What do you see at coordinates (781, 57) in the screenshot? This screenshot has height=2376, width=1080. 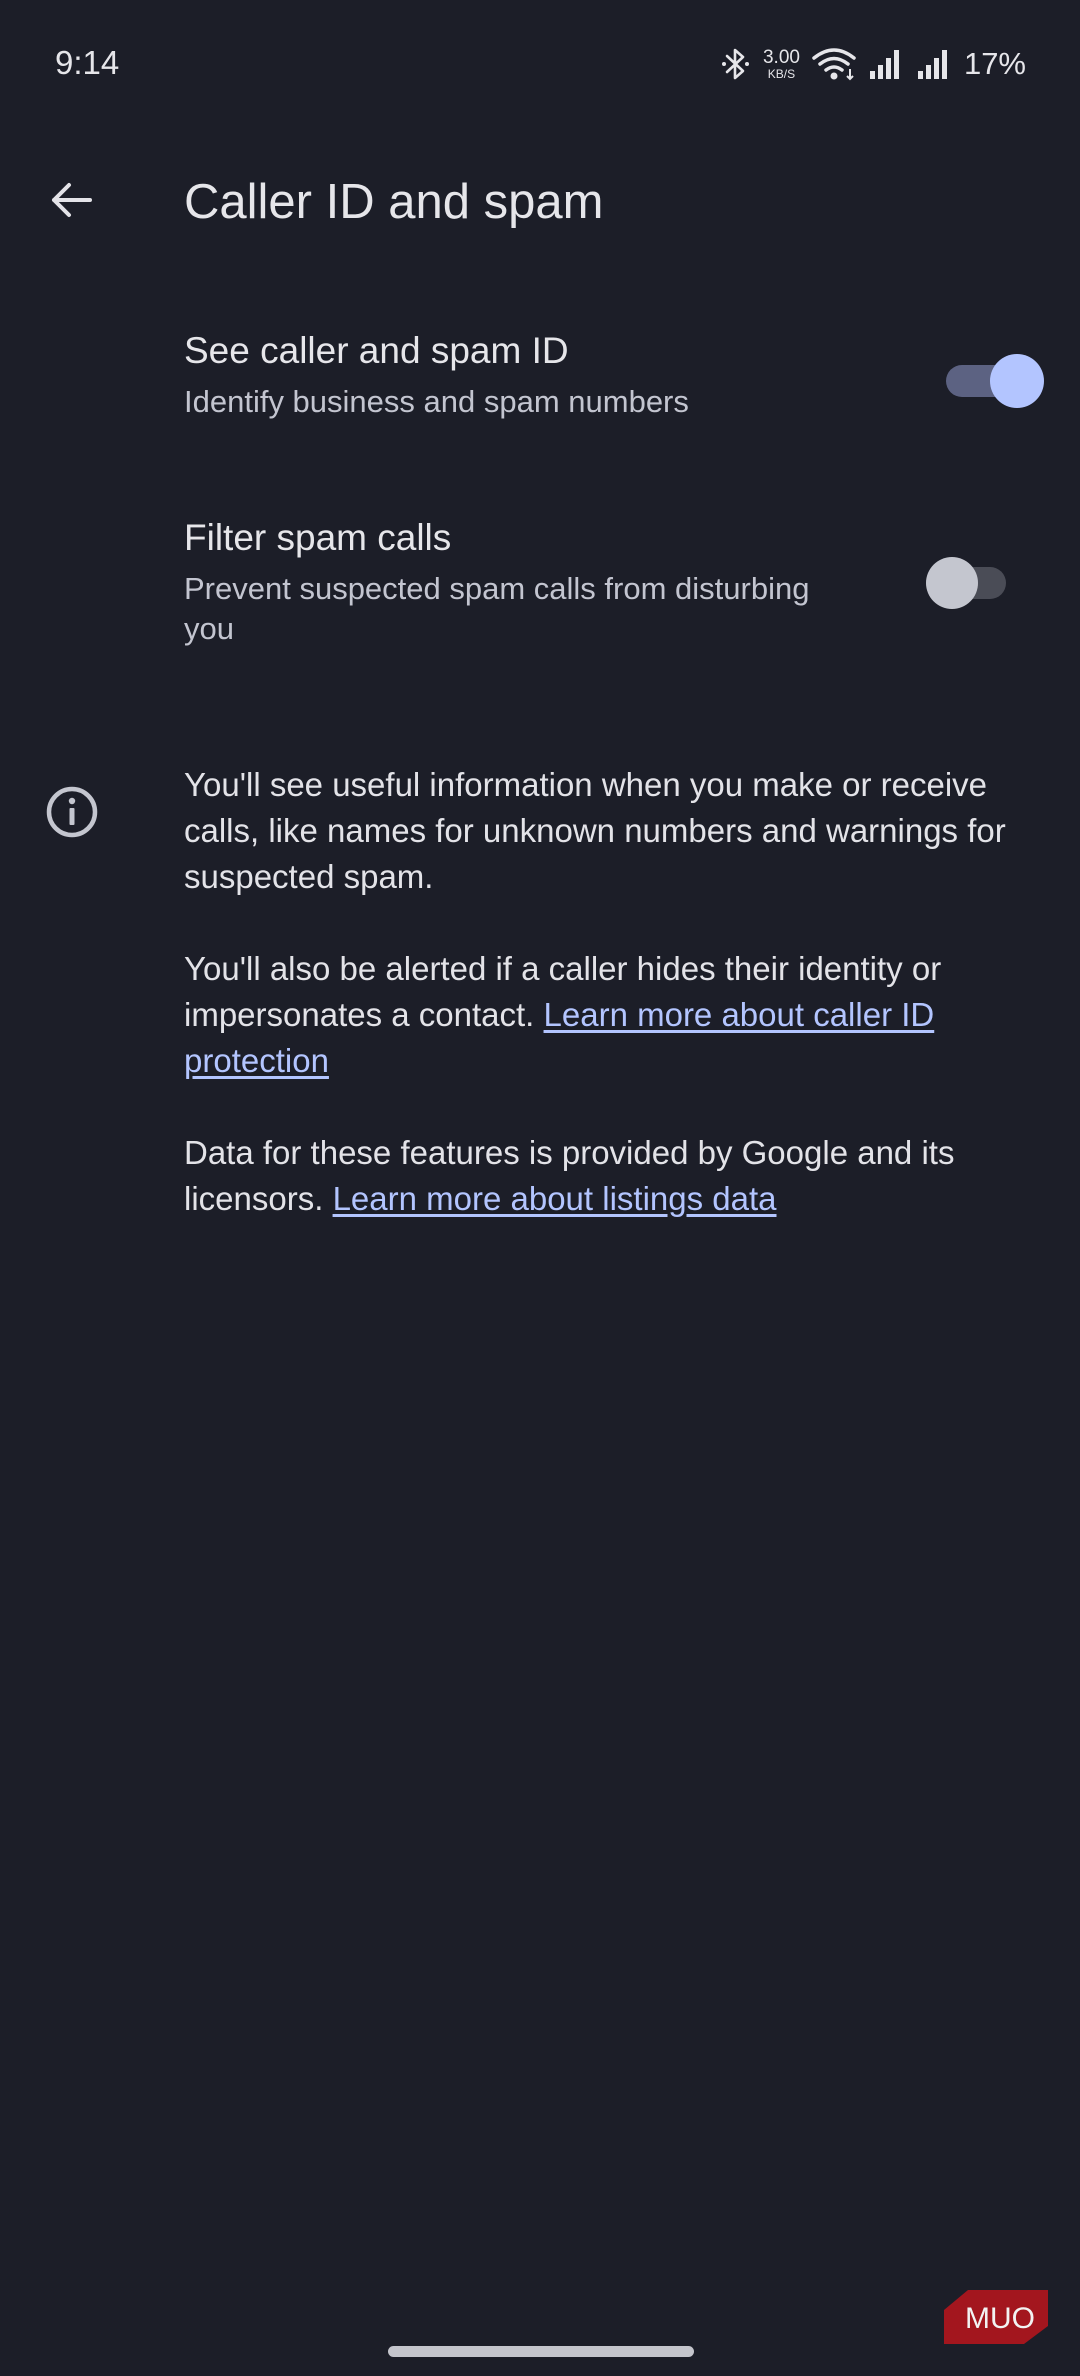 I see `network-speed-value: 3.00` at bounding box center [781, 57].